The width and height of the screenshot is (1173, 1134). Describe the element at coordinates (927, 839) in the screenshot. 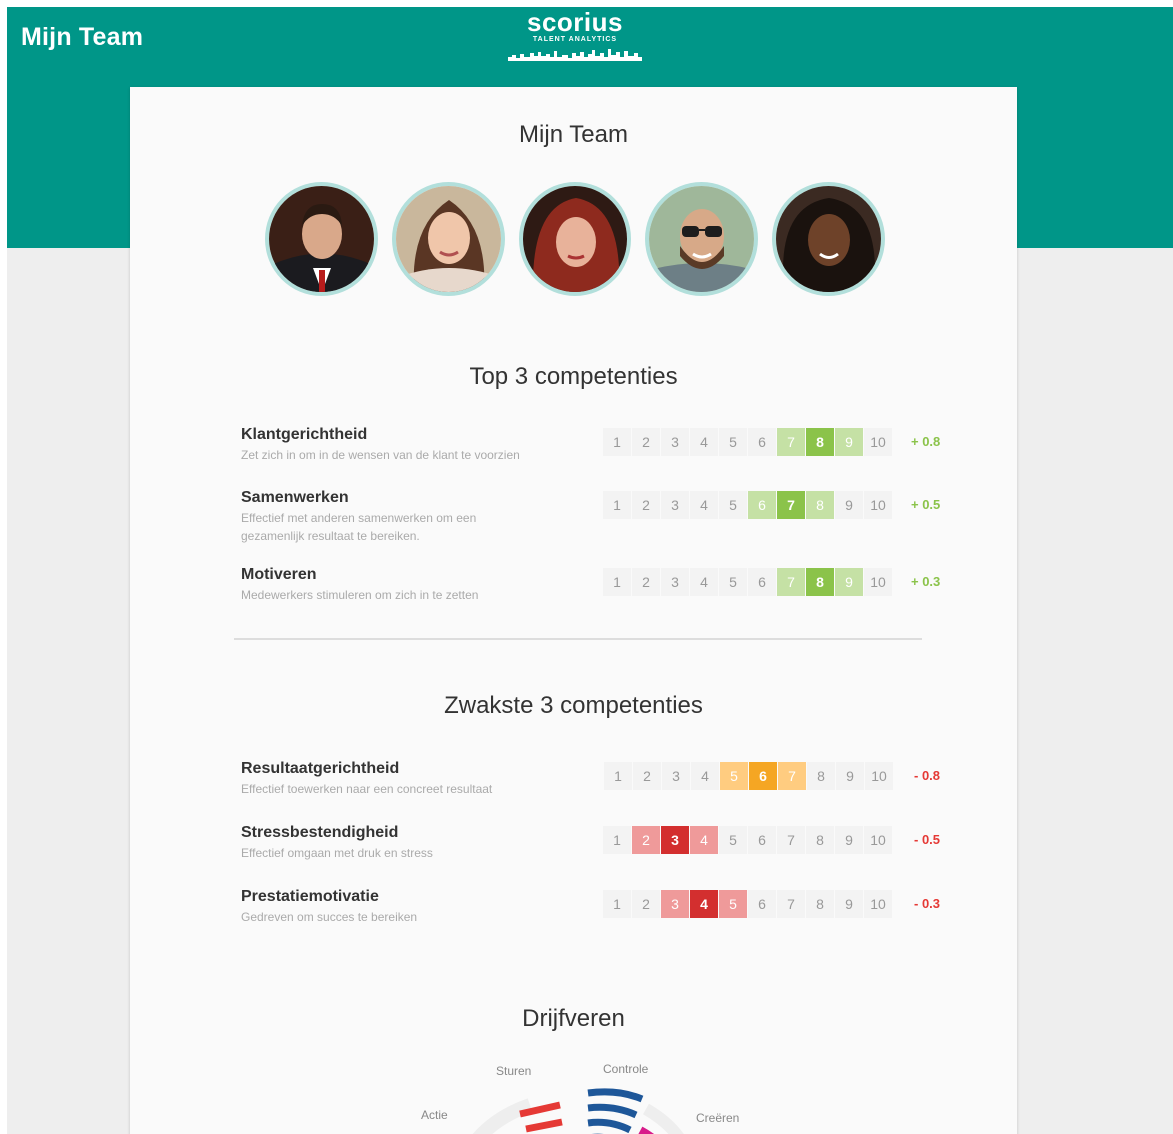

I see `score-delta: - 0.5` at that location.